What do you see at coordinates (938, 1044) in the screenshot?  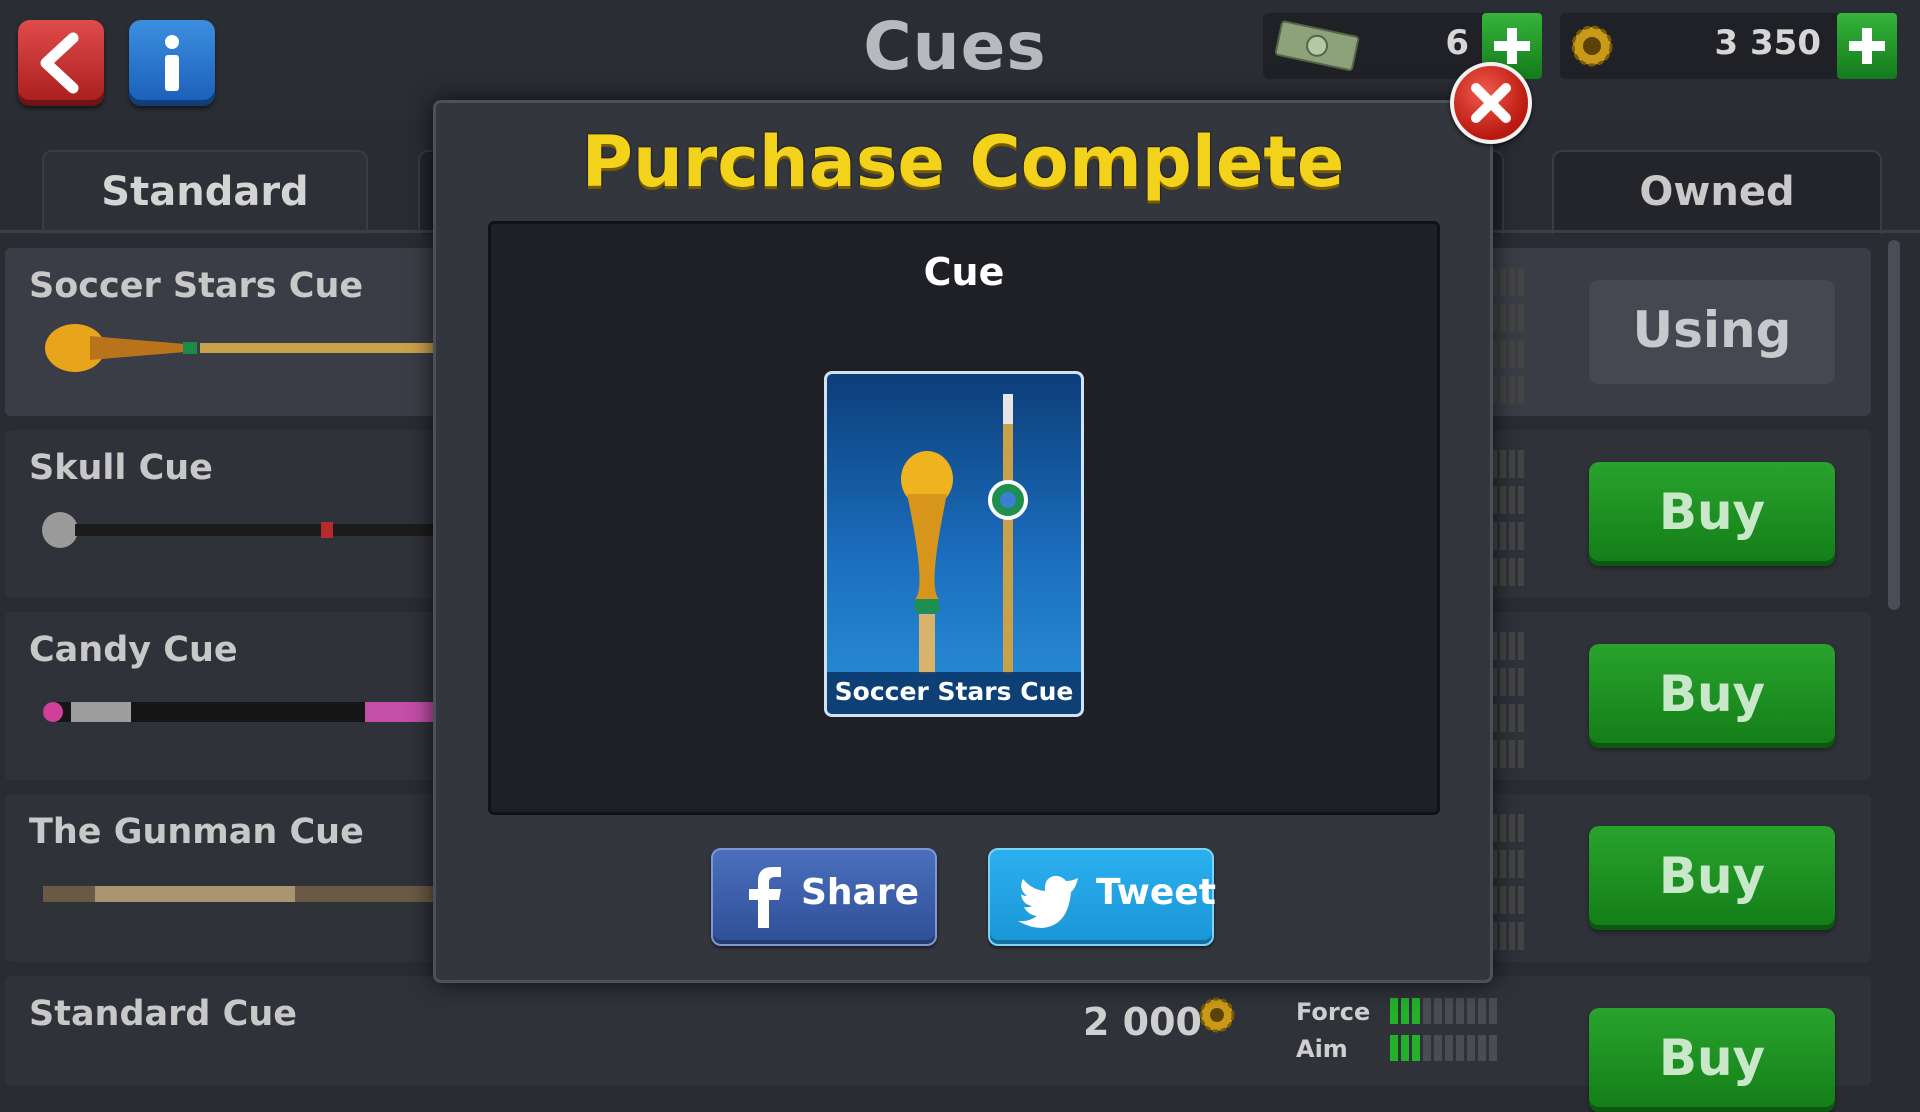 I see `list-item: Standard Cue Buy` at bounding box center [938, 1044].